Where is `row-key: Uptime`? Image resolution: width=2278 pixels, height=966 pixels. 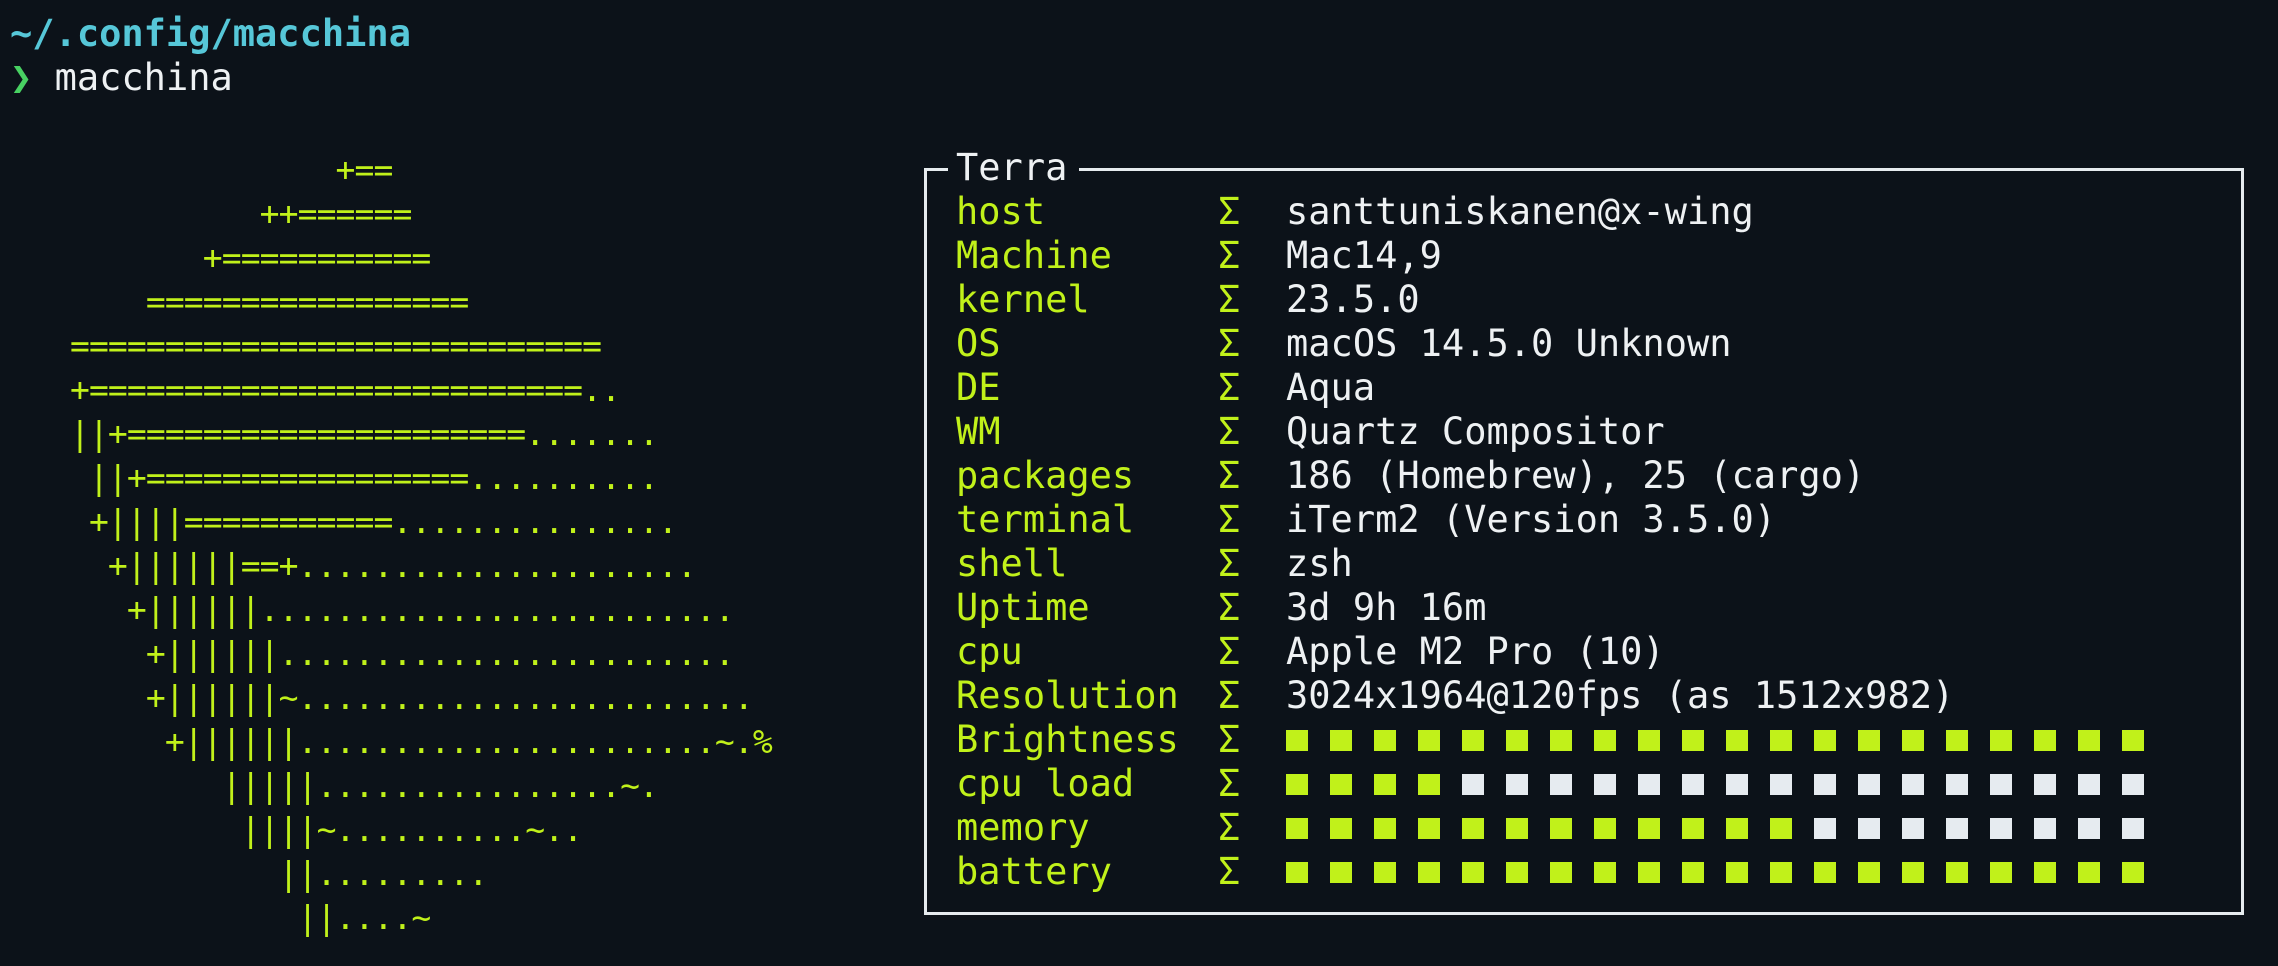
row-key: Uptime is located at coordinates (1023, 607).